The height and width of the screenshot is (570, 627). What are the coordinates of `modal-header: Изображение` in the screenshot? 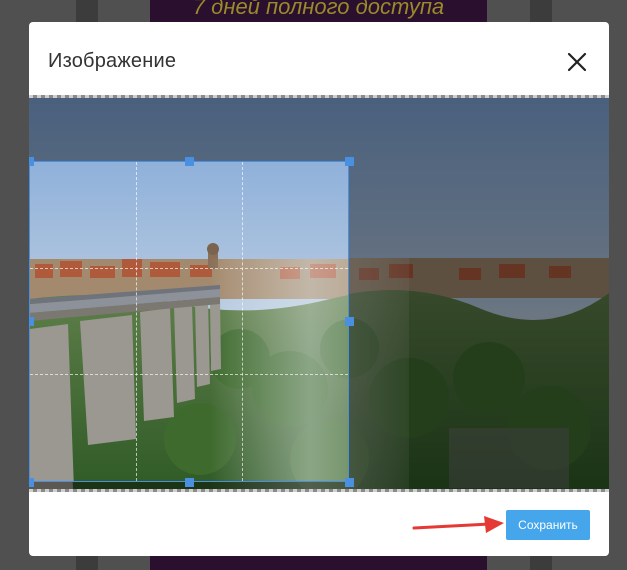 It's located at (319, 58).